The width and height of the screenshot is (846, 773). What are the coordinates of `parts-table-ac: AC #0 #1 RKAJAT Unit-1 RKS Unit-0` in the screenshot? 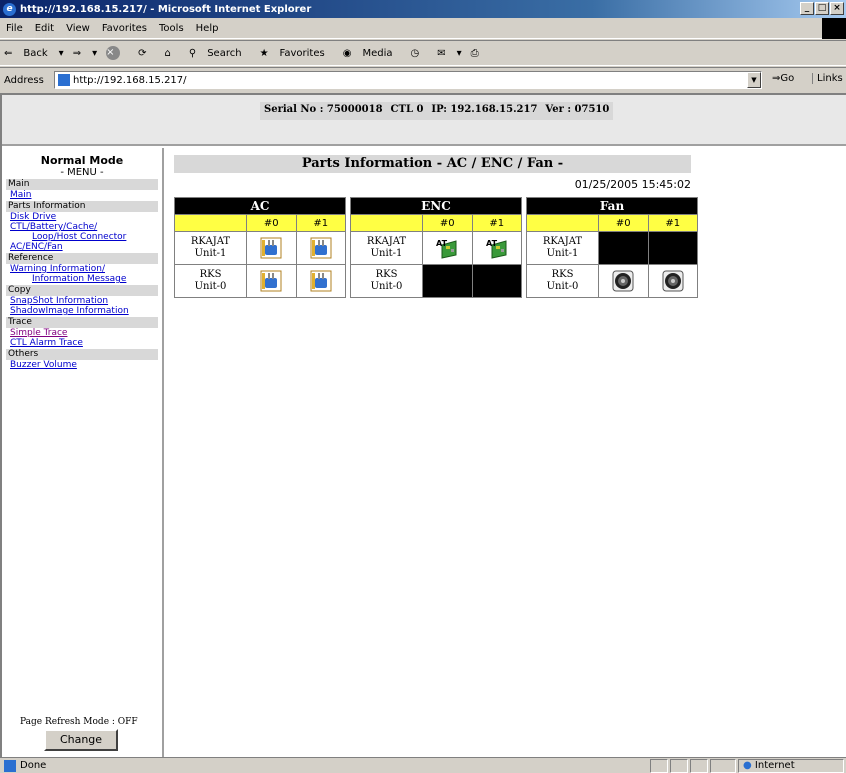 It's located at (260, 247).